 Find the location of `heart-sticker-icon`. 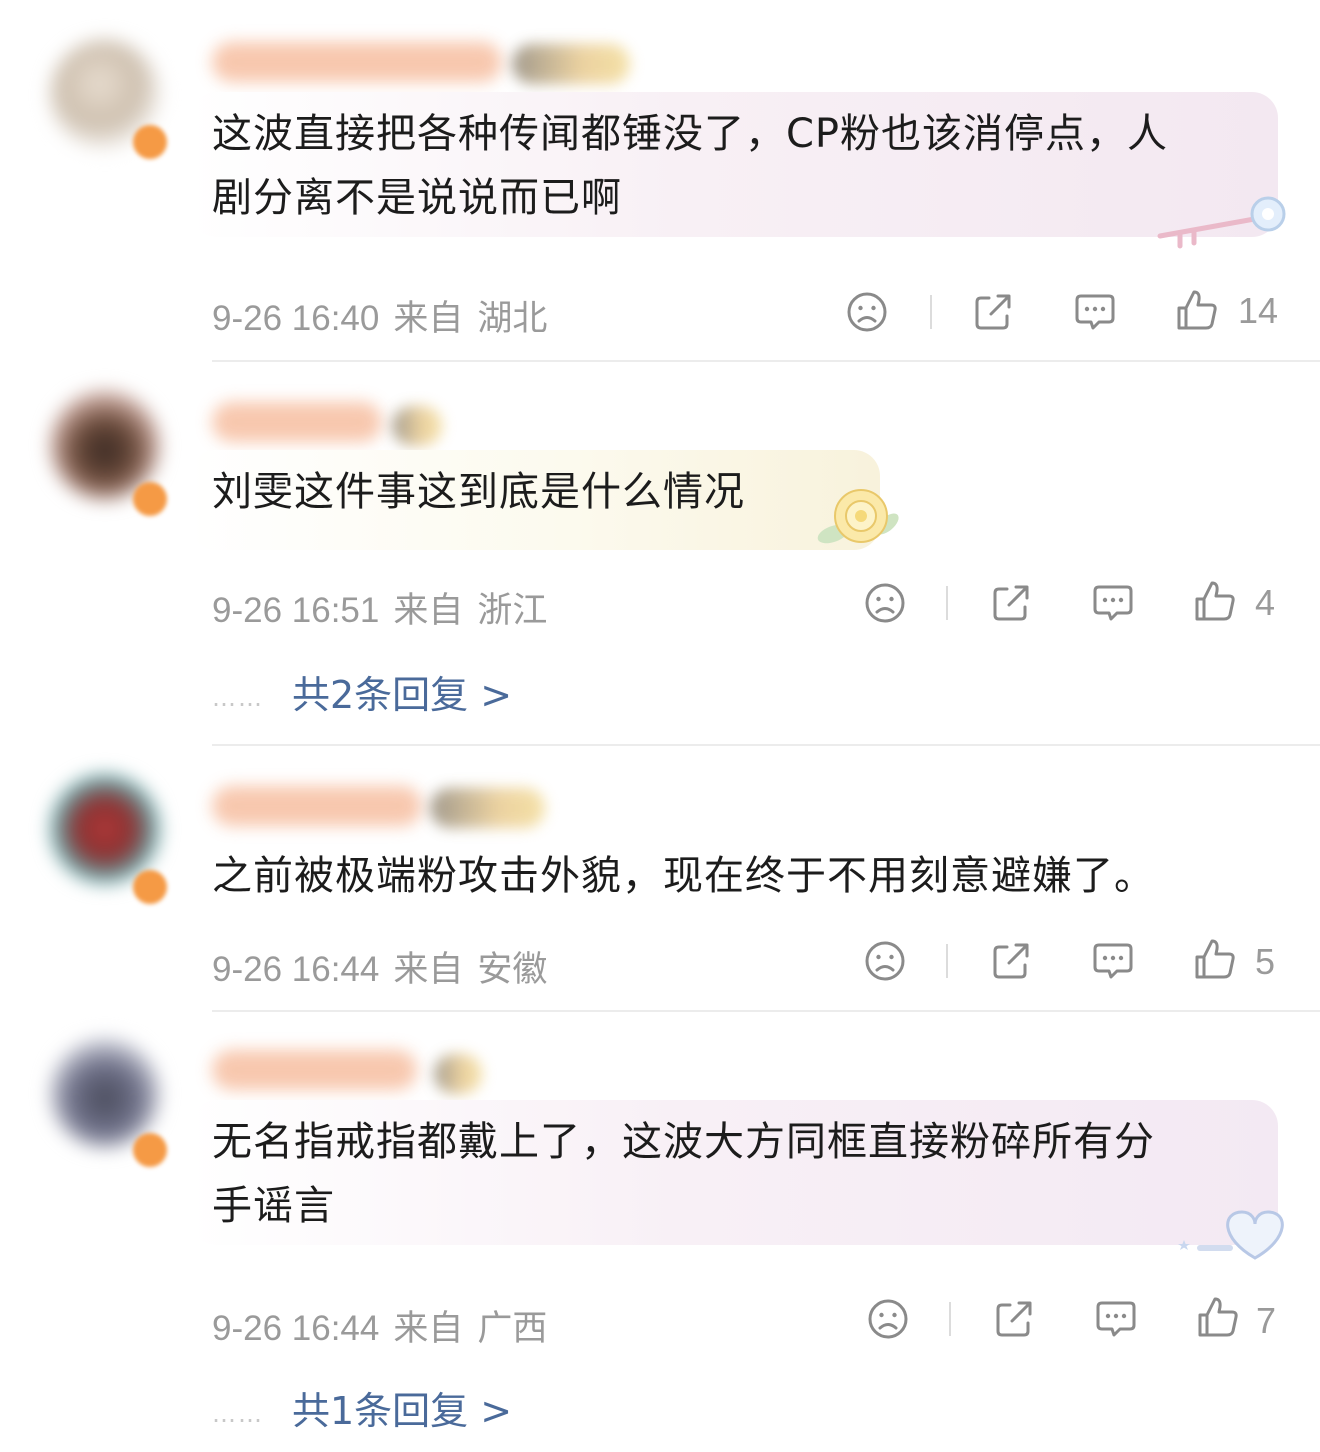

heart-sticker-icon is located at coordinates (1231, 1235).